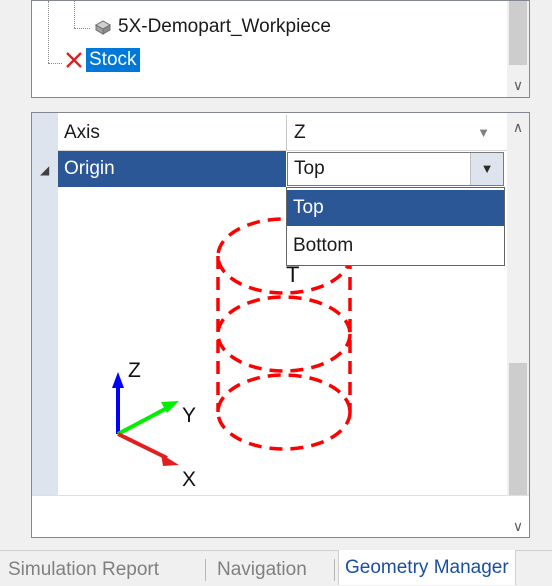 Image resolution: width=552 pixels, height=586 pixels. I want to click on axis-triad: Z Y X, so click(154, 425).